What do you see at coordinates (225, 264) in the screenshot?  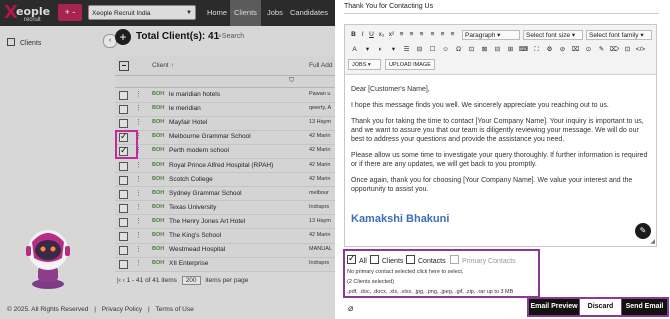 I see `table-row: ⋮ BOH XII Enterprise Indraprs` at bounding box center [225, 264].